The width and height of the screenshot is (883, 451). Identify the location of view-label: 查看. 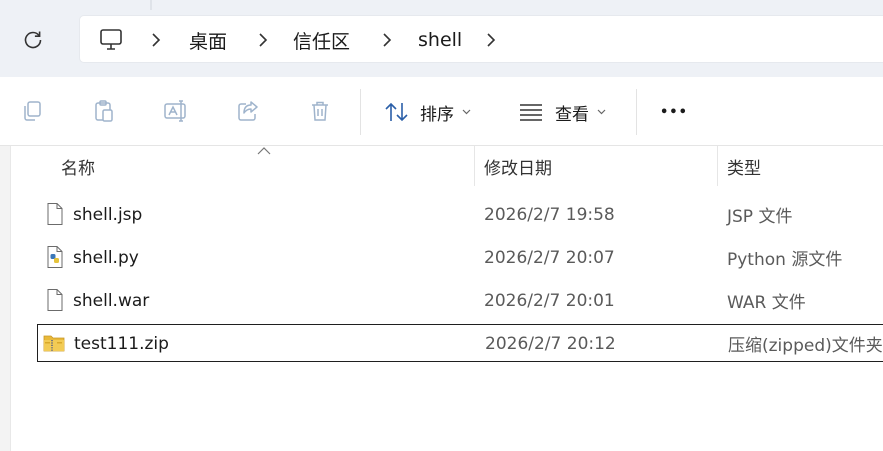
(572, 114).